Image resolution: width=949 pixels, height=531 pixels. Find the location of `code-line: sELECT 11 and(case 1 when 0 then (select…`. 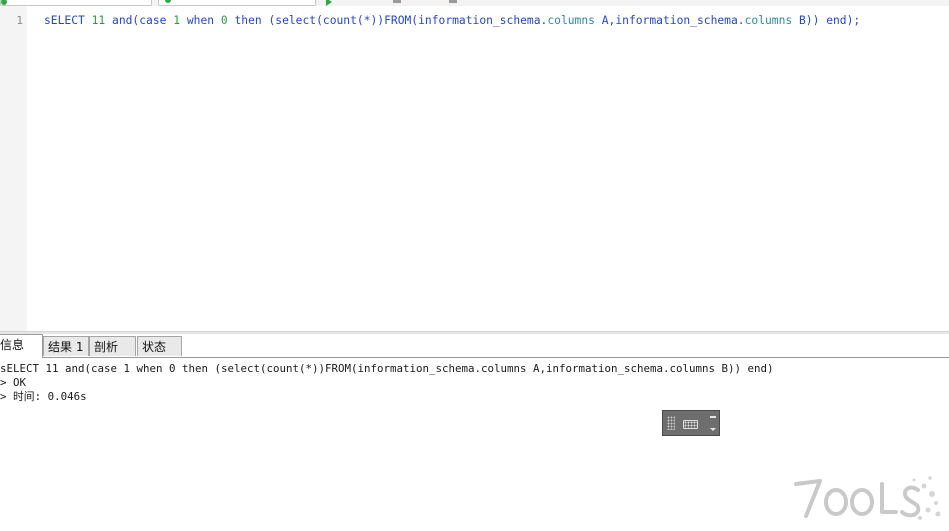

code-line: sELECT 11 and(case 1 when 0 then (select… is located at coordinates (452, 21).